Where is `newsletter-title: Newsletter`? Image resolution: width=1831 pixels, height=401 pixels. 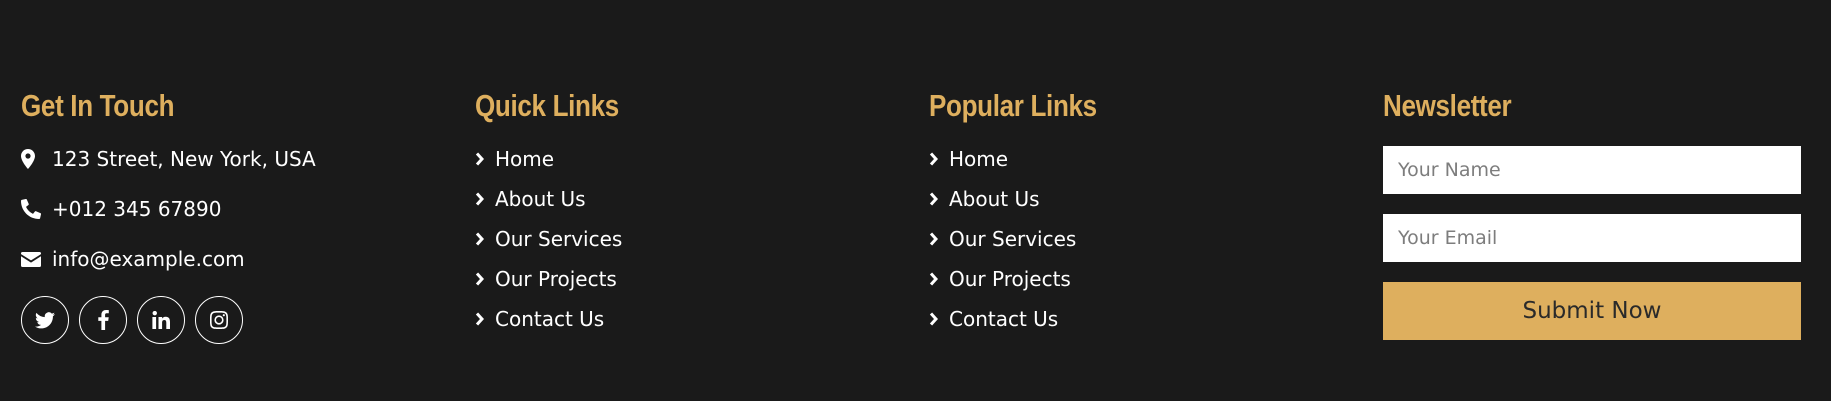
newsletter-title: Newsletter is located at coordinates (1447, 105).